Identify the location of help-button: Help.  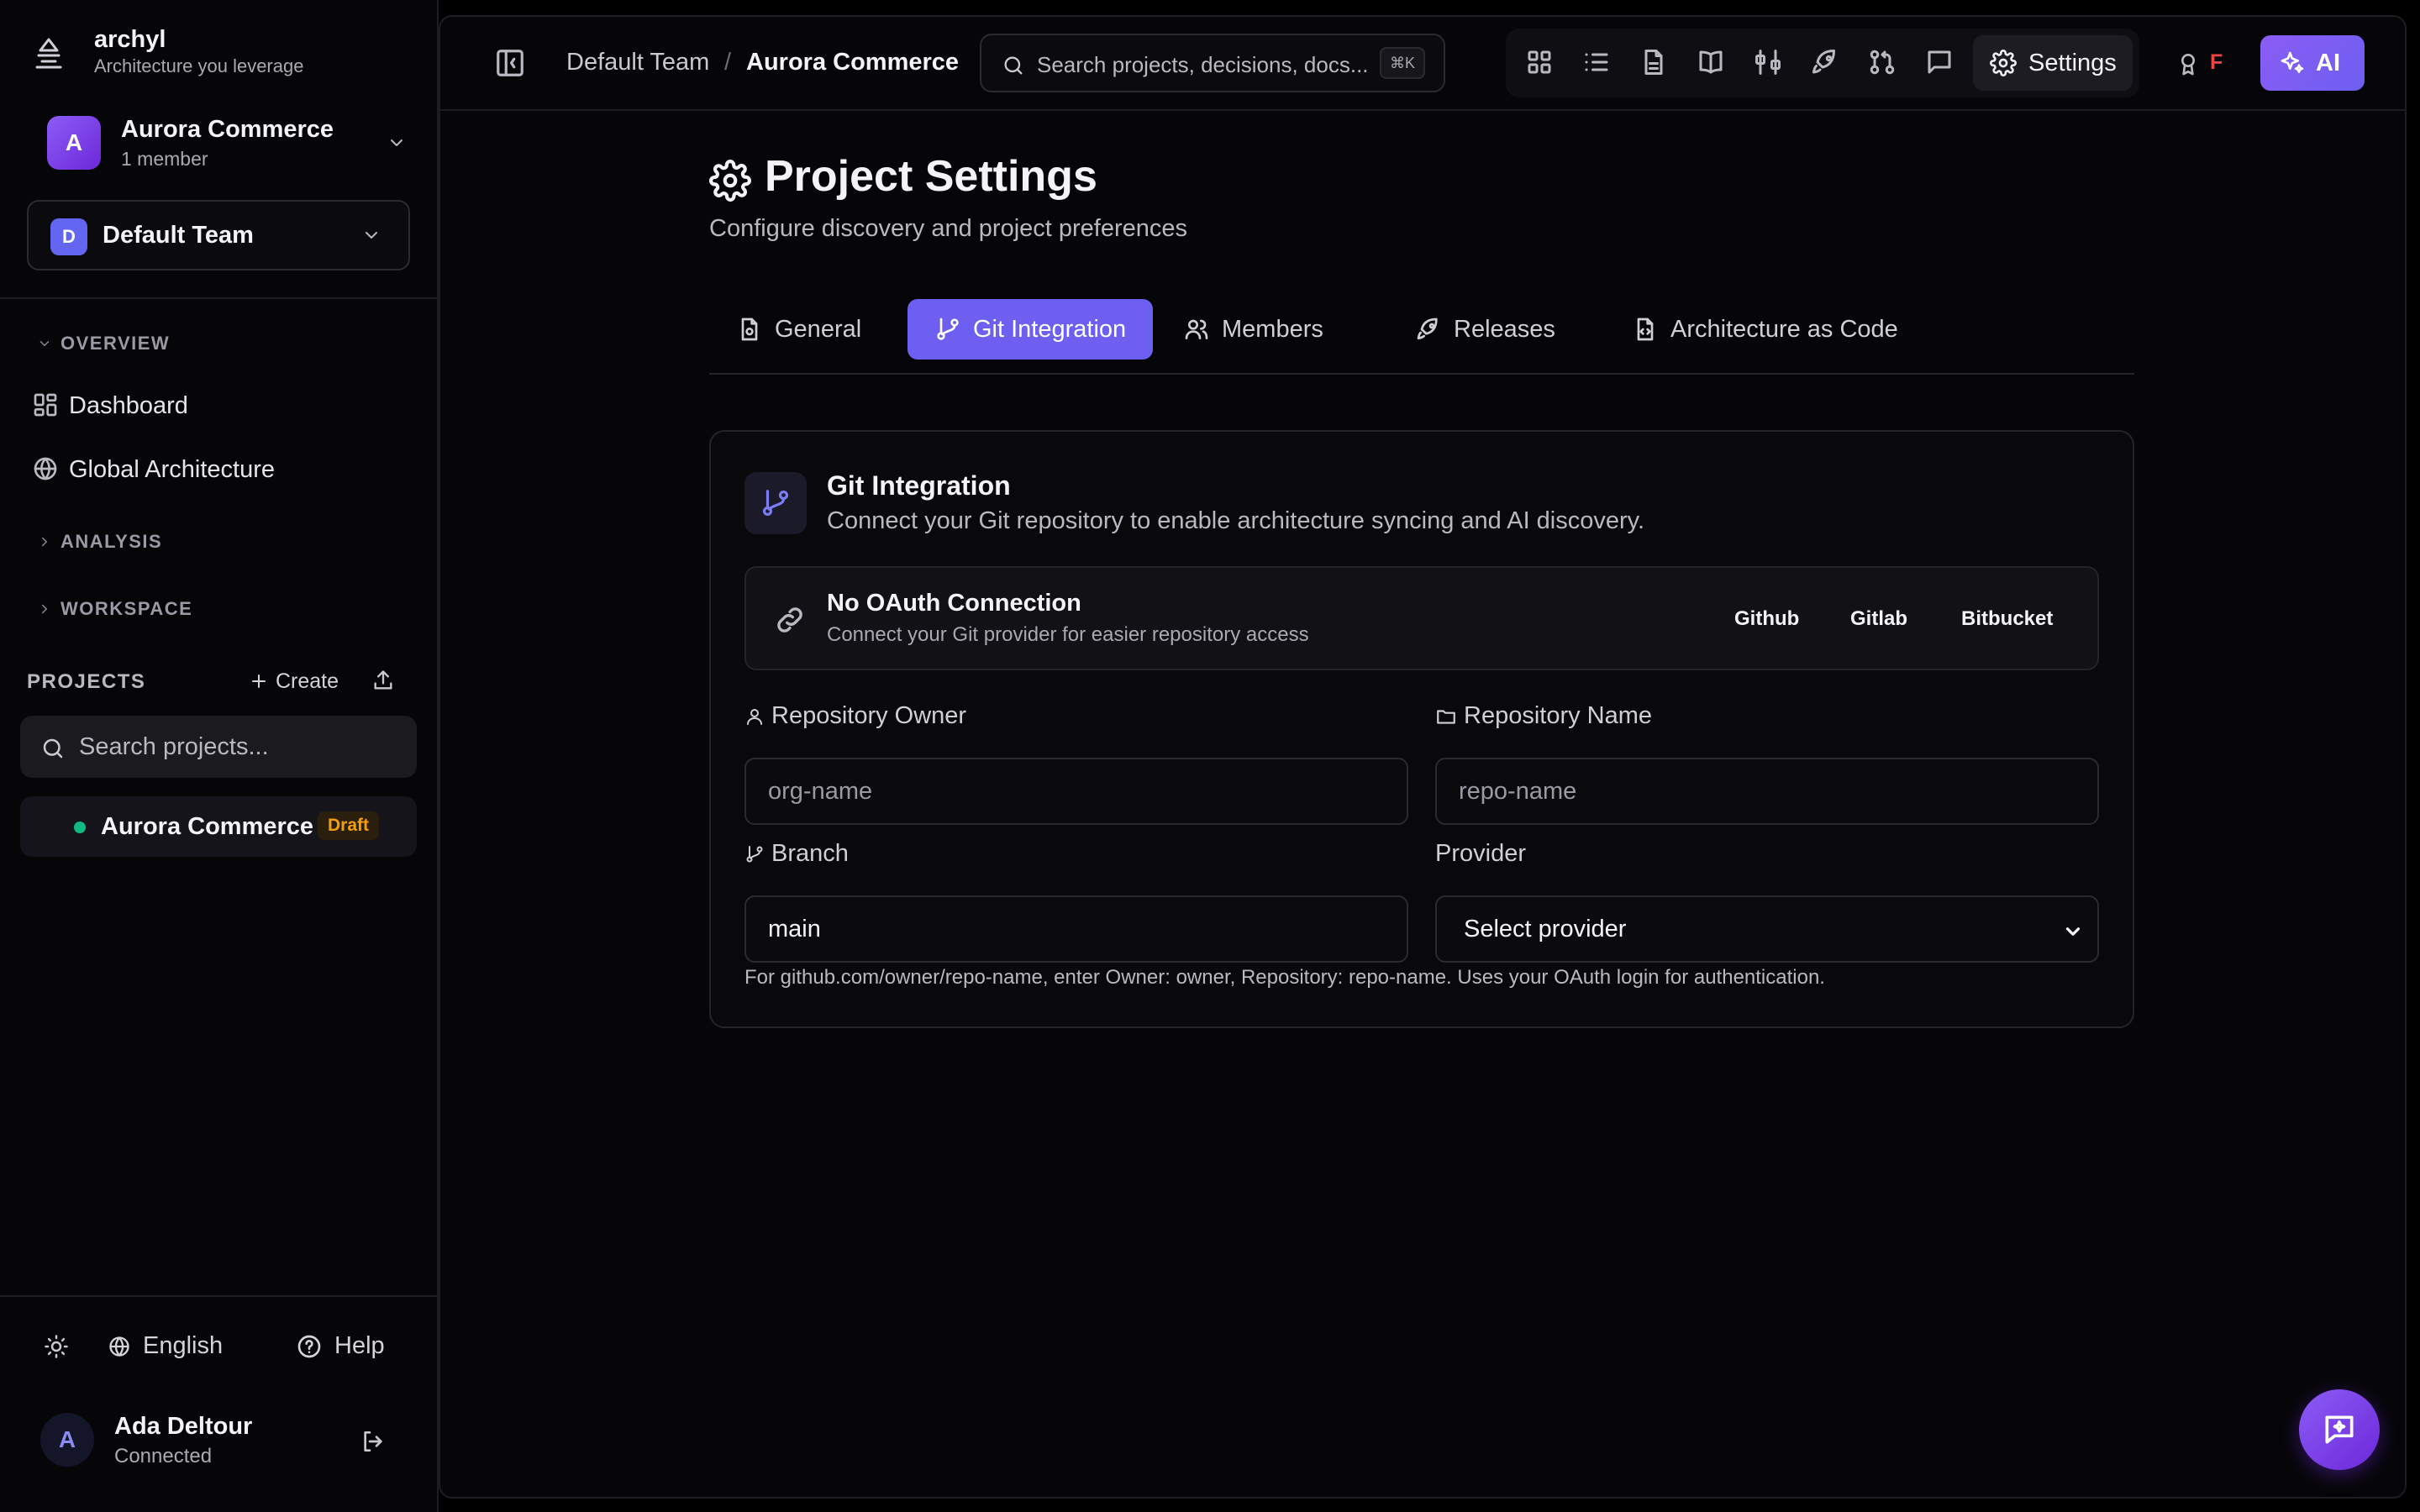
(340, 1346).